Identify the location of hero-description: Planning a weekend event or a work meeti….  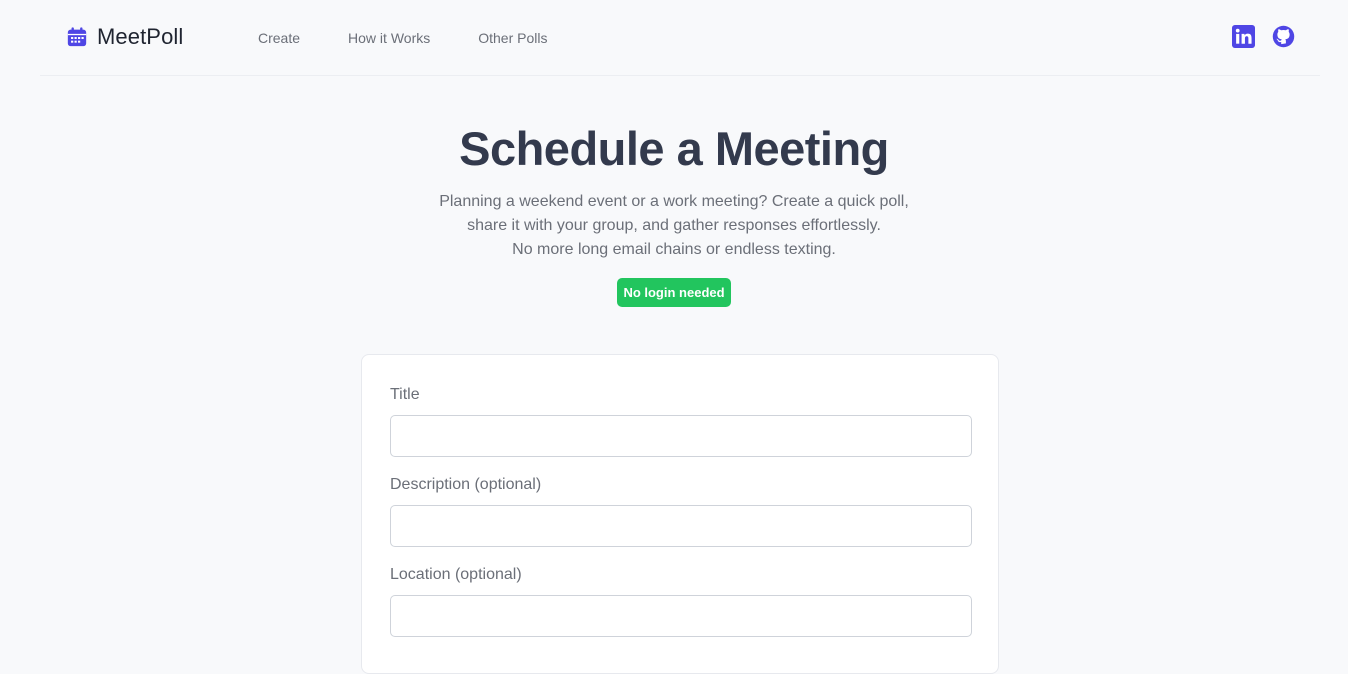
(674, 226).